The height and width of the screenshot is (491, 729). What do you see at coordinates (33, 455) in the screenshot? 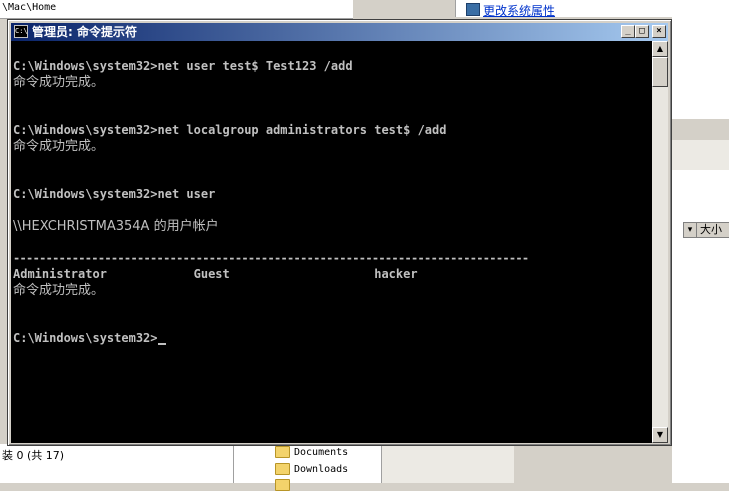
I see `status-text: 装 0 (共 17)` at bounding box center [33, 455].